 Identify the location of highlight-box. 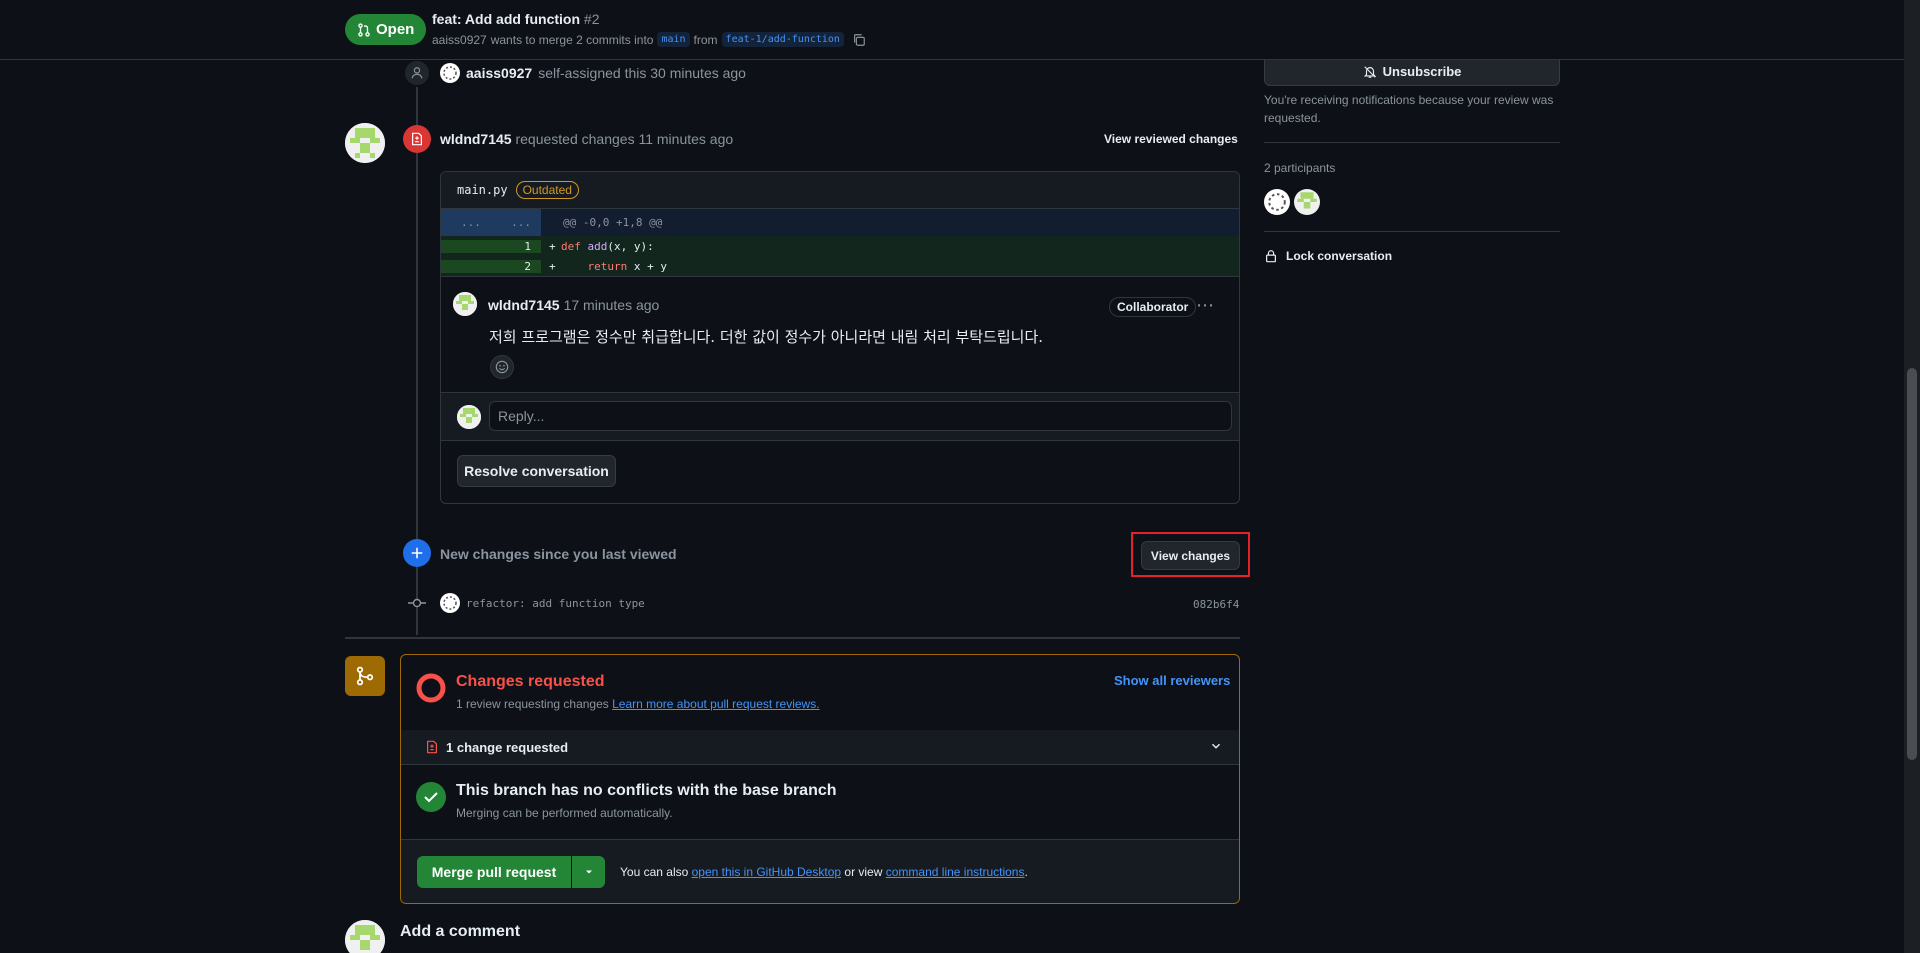
(1190, 554).